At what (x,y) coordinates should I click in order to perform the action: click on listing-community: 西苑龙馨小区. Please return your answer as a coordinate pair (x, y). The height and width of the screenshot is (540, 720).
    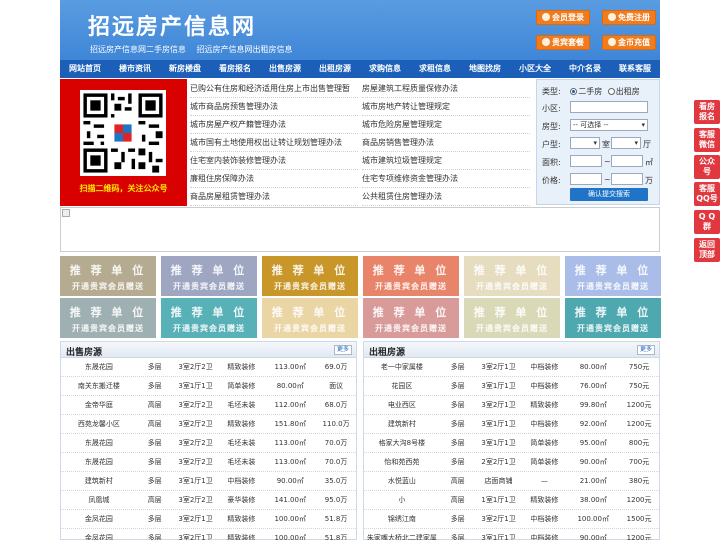
    Looking at the image, I should click on (99, 424).